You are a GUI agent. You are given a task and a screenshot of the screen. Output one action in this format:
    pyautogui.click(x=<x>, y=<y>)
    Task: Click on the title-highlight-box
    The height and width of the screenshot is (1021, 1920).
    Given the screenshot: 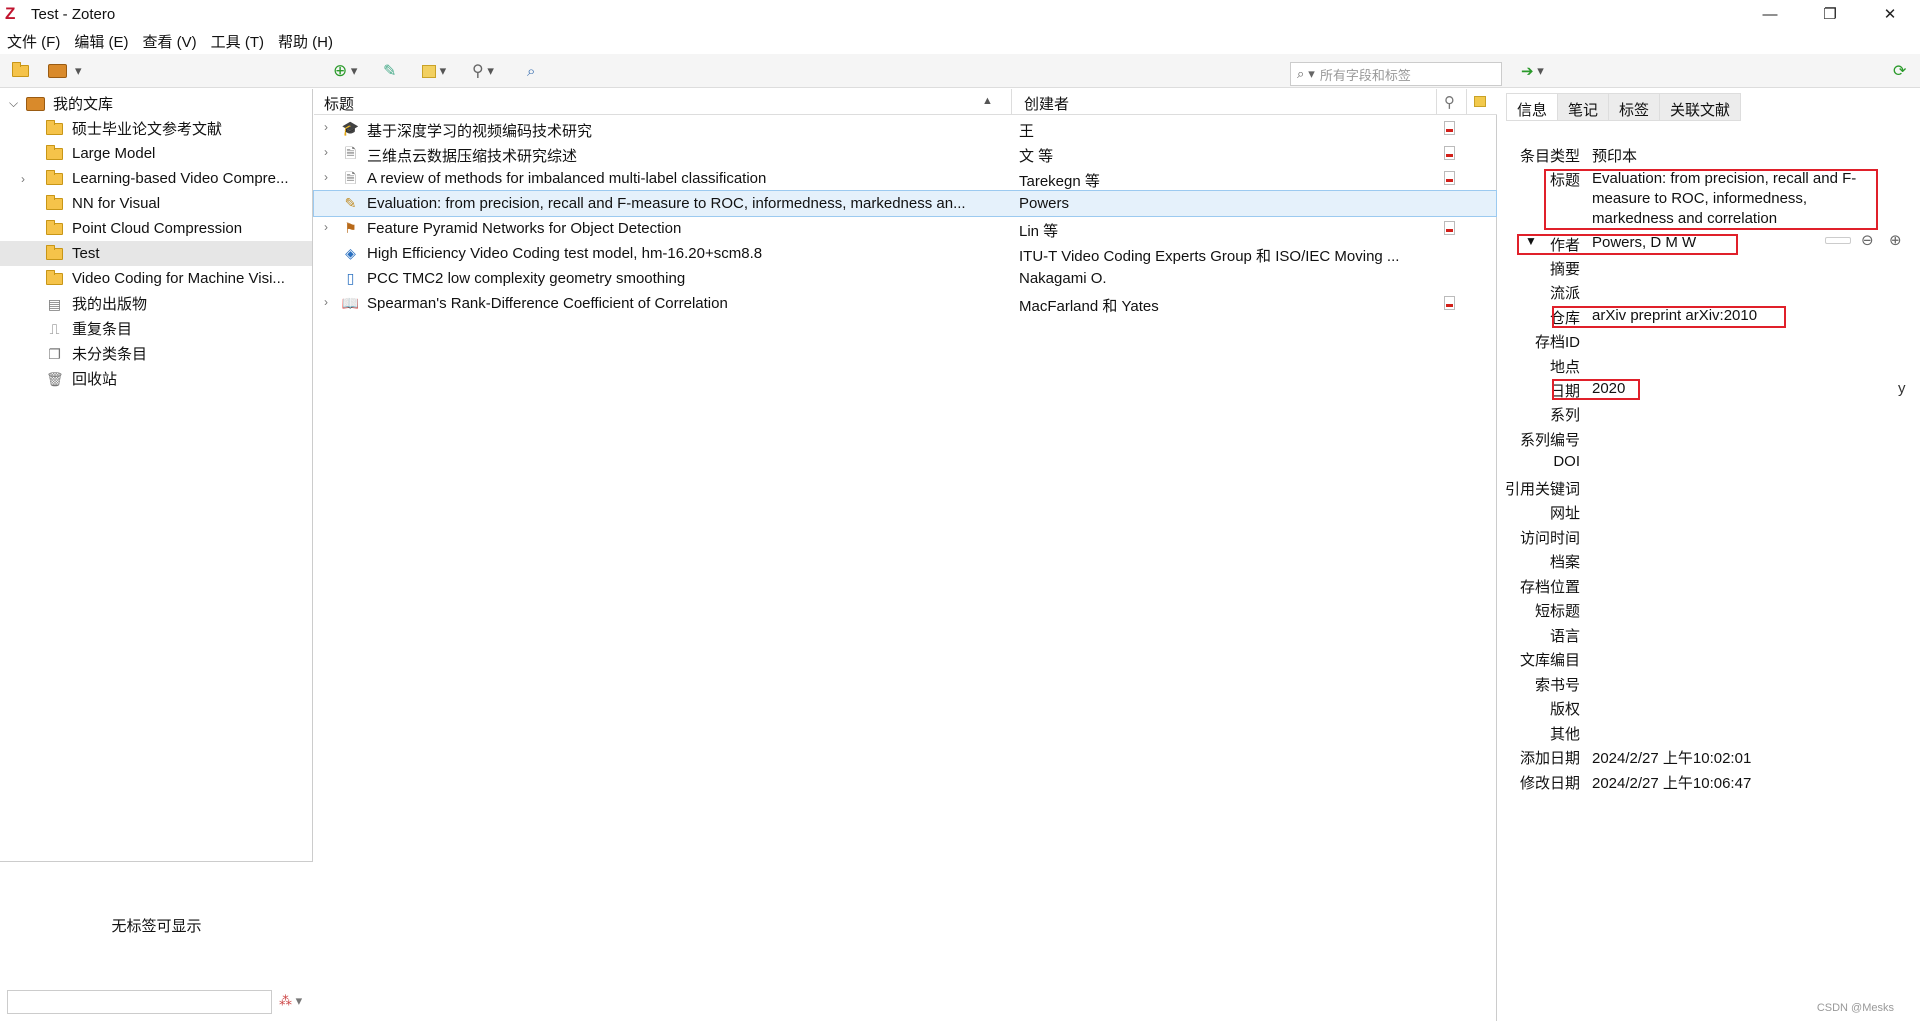 What is the action you would take?
    pyautogui.click(x=1711, y=199)
    